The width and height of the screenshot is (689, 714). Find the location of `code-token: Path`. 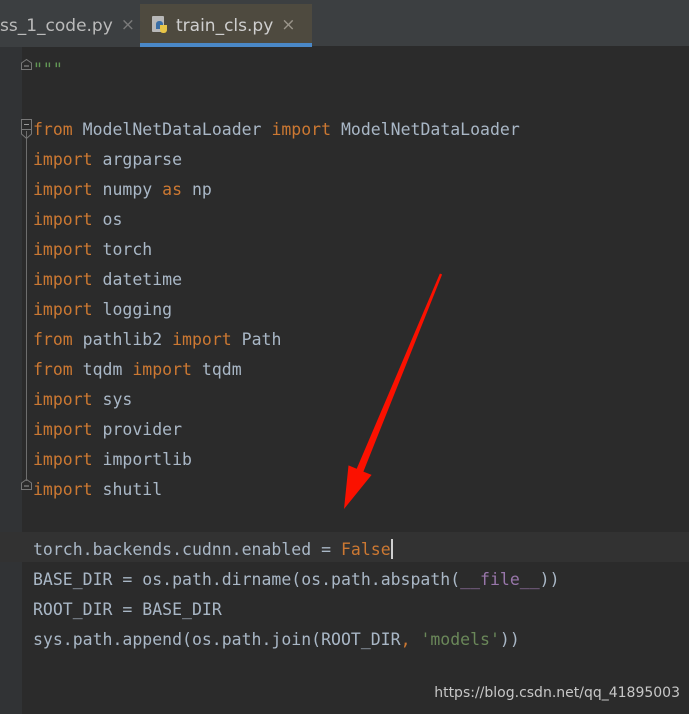

code-token: Path is located at coordinates (256, 339).